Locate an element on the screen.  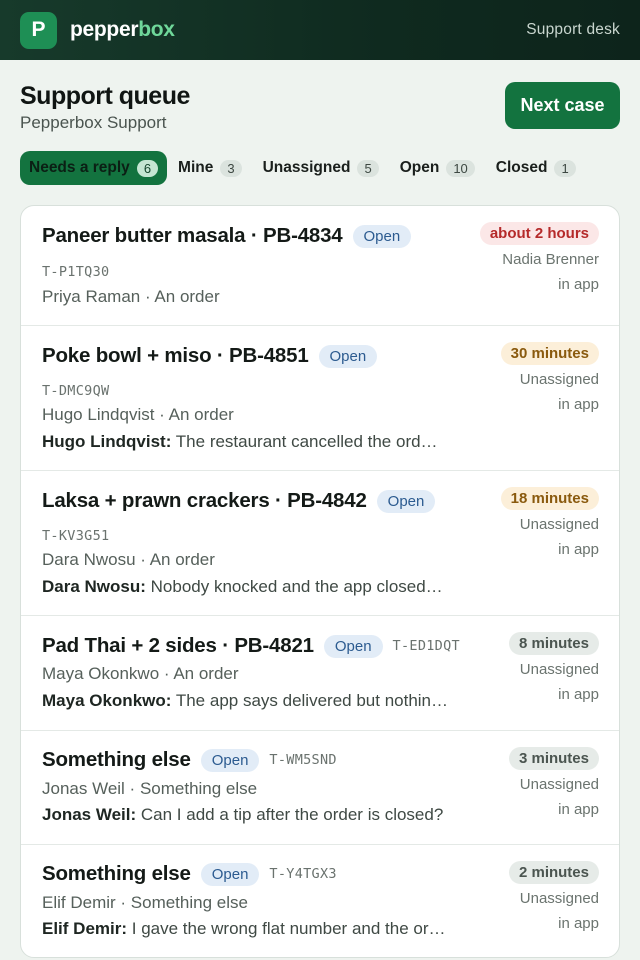
filter-closed: Closed 1 is located at coordinates (536, 168).